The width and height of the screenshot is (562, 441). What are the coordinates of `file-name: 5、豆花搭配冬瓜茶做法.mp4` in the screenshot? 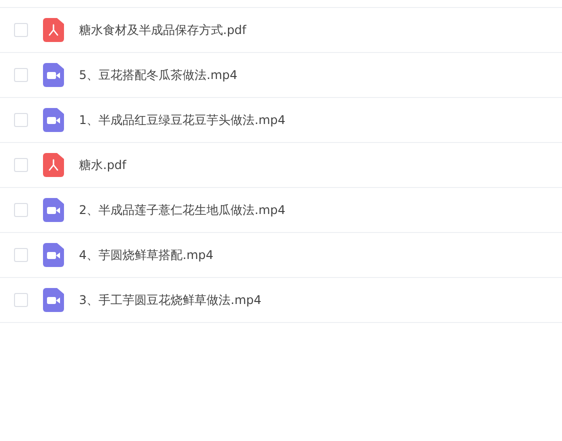 It's located at (158, 75).